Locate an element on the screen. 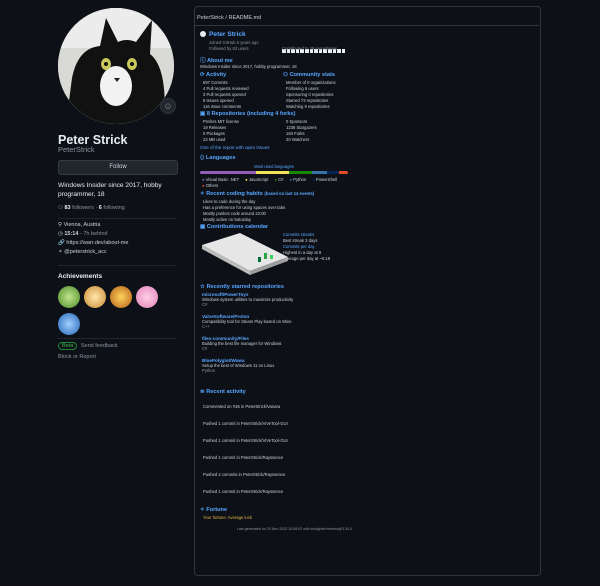 The image size is (600, 586). twitter-link: @peterstrick_acc is located at coordinates (85, 252).